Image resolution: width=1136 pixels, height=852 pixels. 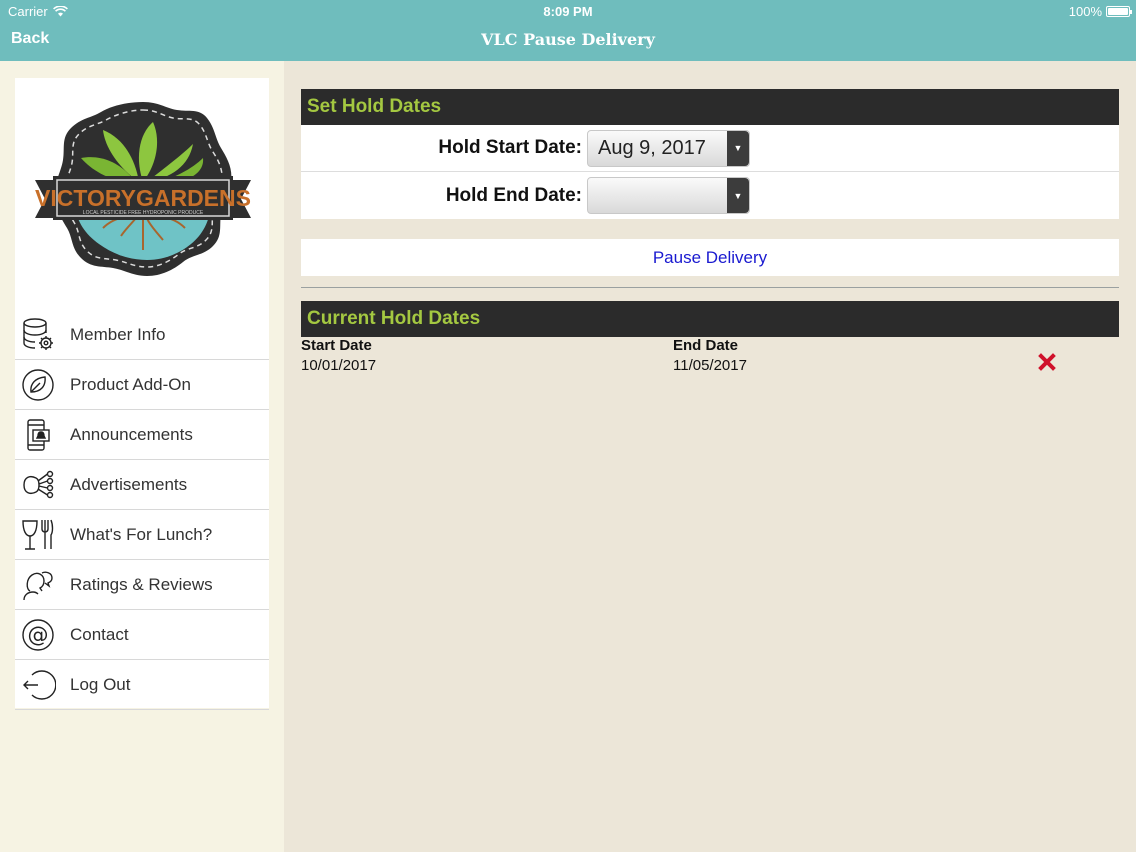 I want to click on sidebar-item-log-out: Log Out, so click(x=142, y=685).